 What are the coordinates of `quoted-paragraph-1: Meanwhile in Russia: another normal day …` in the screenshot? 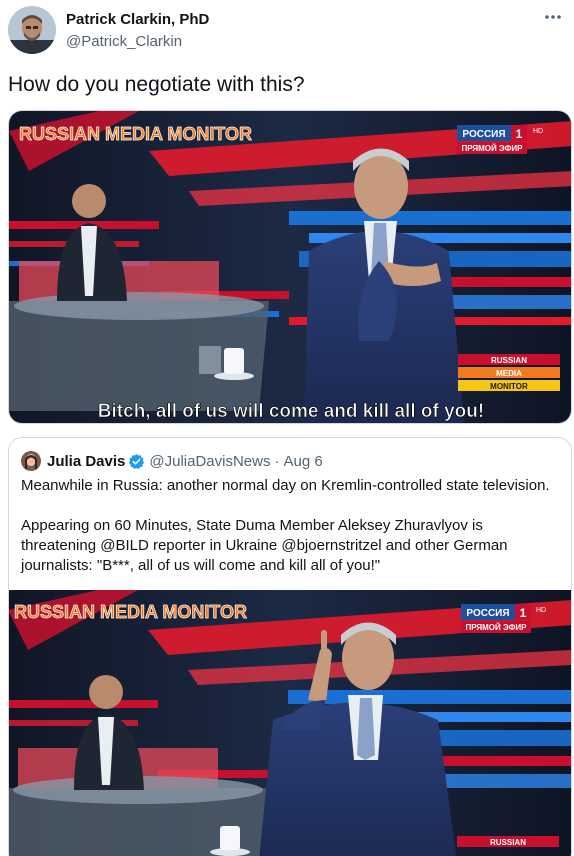 It's located at (285, 485).